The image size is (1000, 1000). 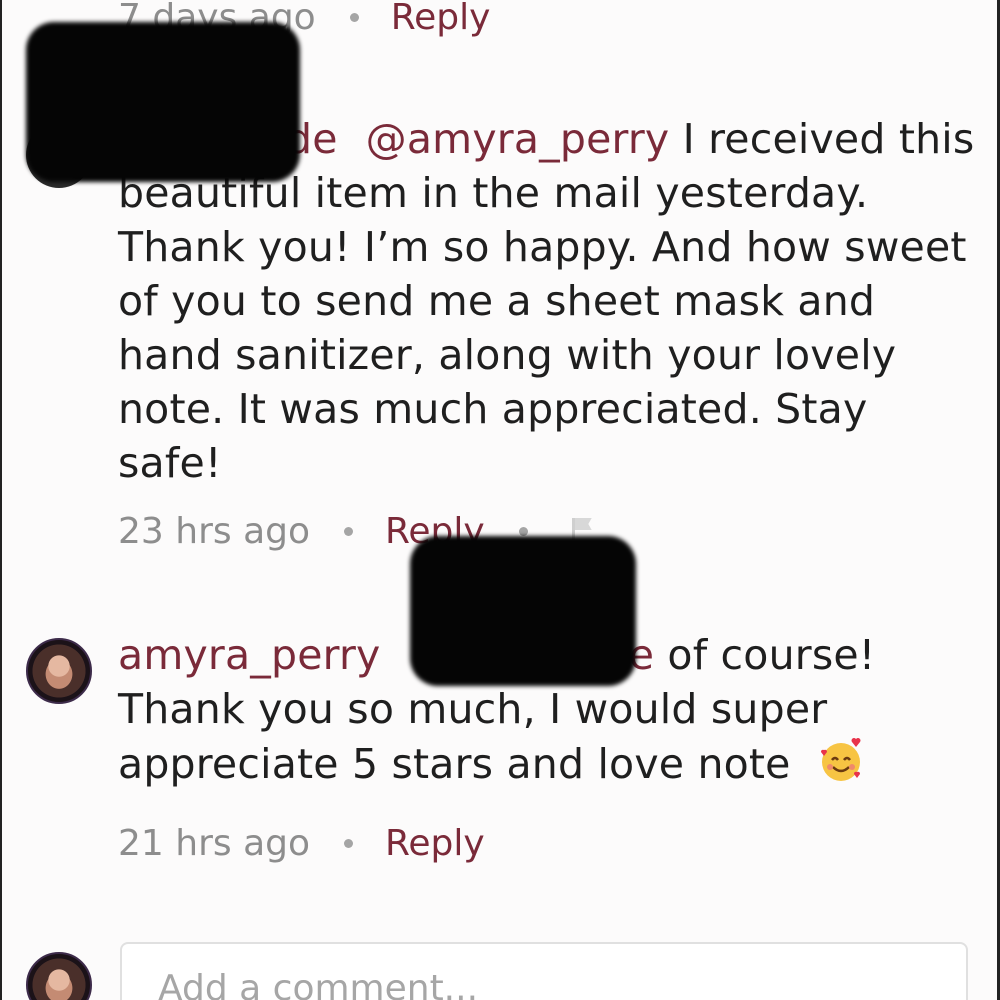 I want to click on comment-timestamp: 21 hrs ago, so click(x=214, y=843).